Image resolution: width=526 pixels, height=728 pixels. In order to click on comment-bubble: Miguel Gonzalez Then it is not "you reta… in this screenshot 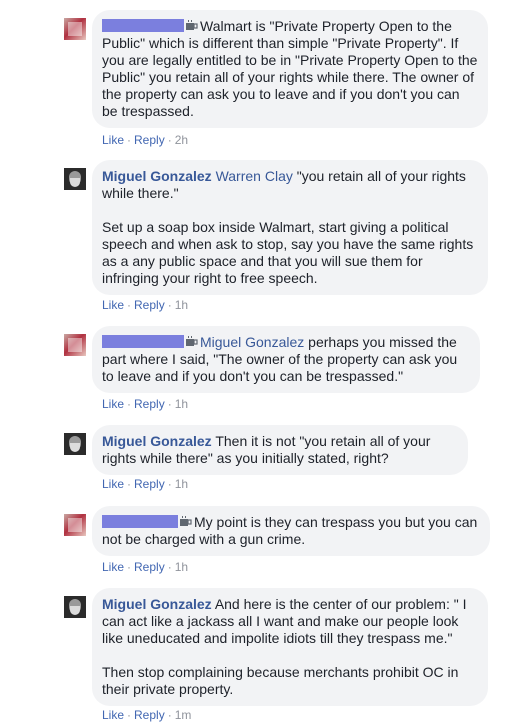, I will do `click(280, 450)`.